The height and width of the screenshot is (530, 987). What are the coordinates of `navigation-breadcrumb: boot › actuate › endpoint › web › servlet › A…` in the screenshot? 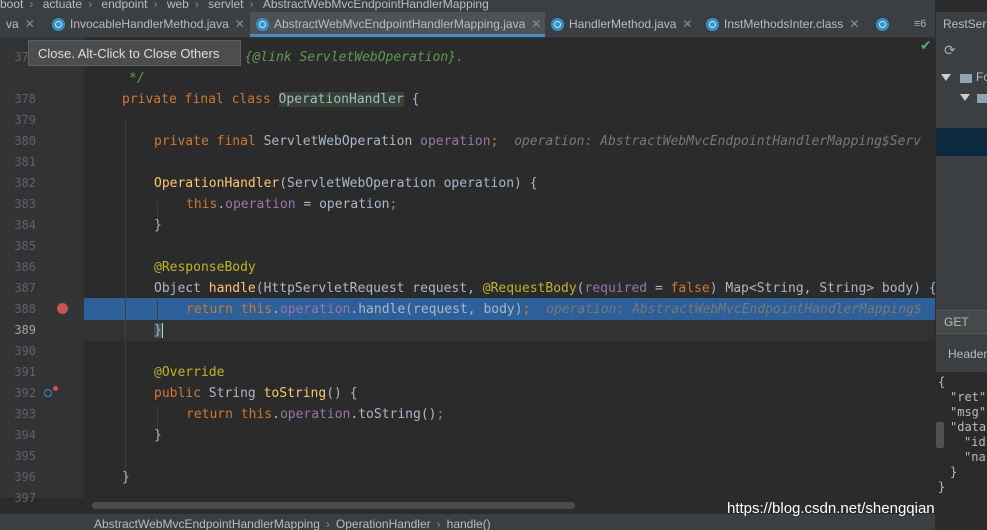 It's located at (467, 6).